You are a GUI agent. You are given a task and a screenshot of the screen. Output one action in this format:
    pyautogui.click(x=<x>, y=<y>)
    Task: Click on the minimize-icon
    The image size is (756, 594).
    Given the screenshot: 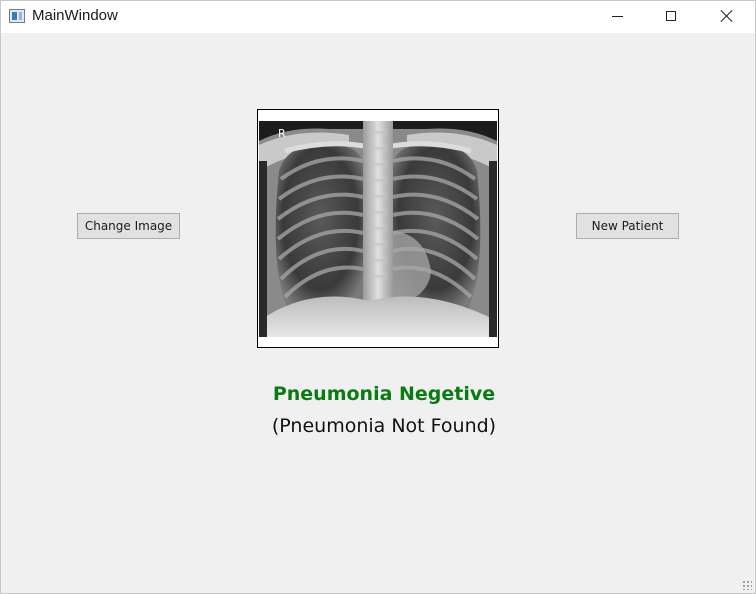 What is the action you would take?
    pyautogui.click(x=617, y=16)
    